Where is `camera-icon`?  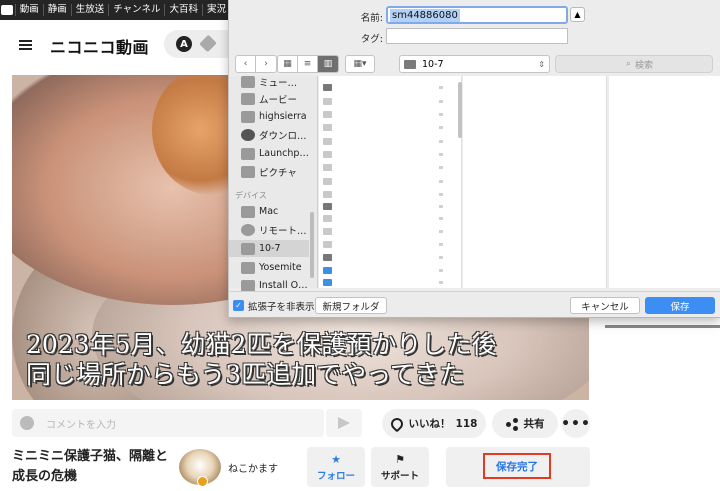 camera-icon is located at coordinates (248, 171).